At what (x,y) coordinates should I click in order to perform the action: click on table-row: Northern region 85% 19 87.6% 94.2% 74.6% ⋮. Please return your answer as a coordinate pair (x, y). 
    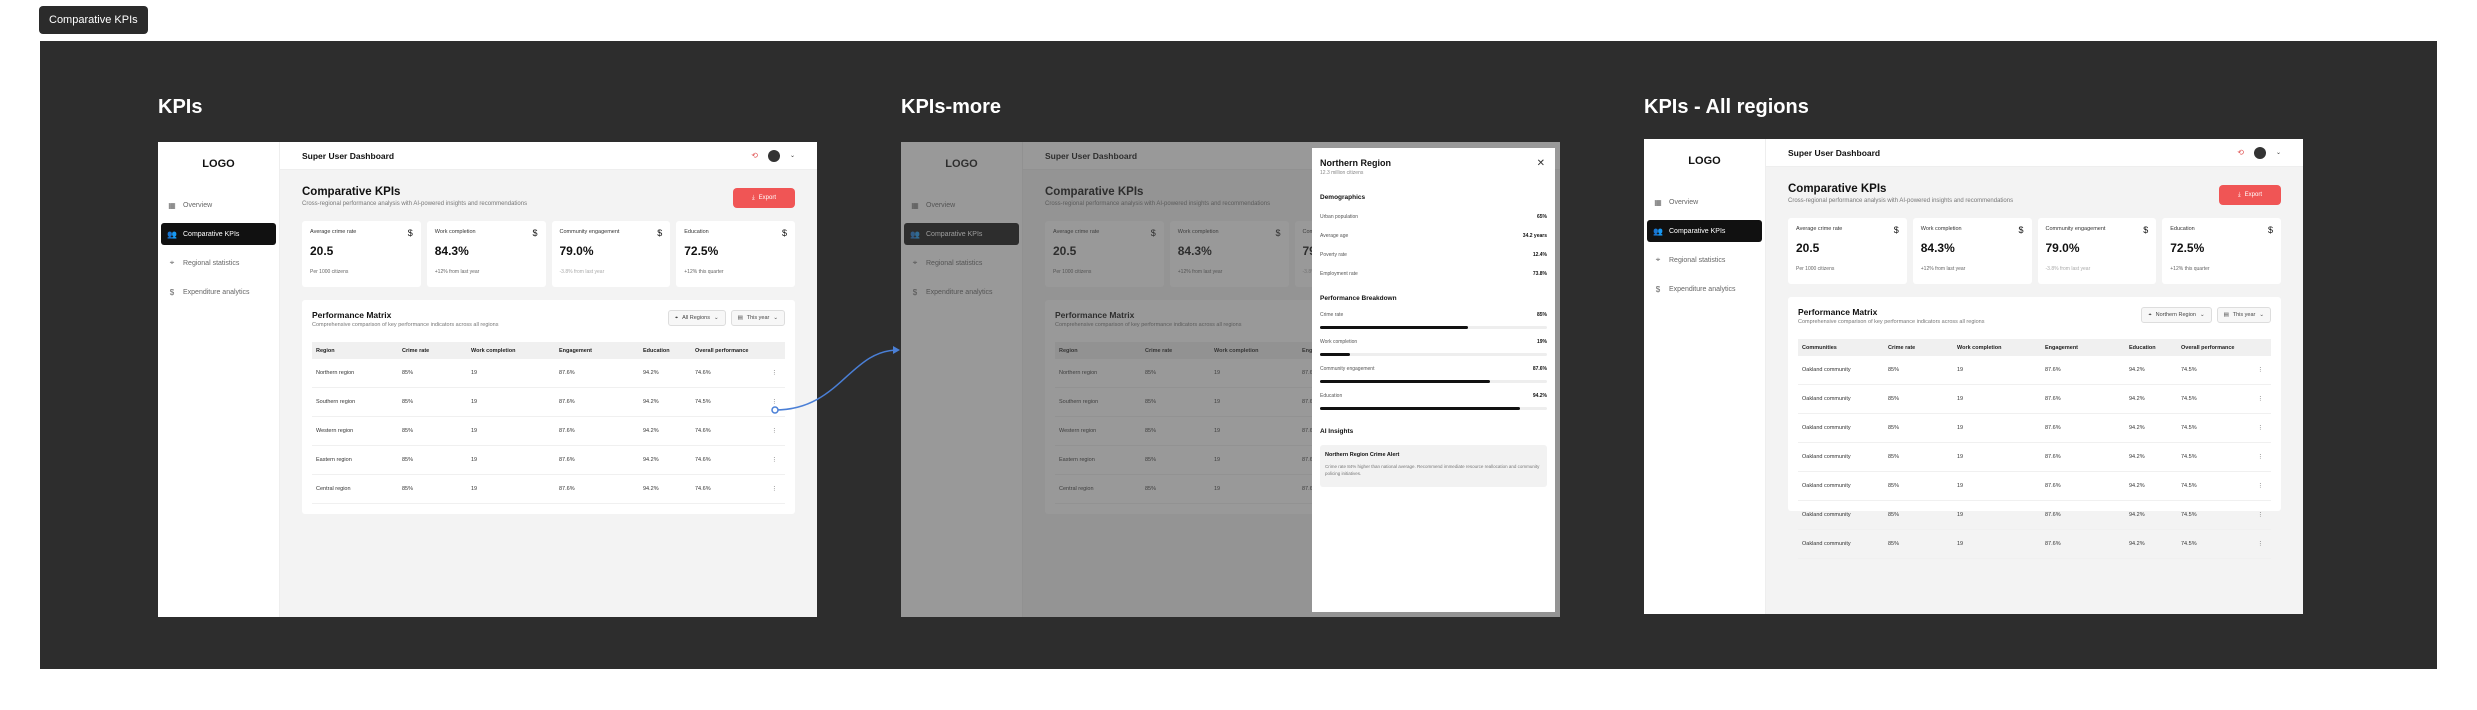
    Looking at the image, I should click on (548, 373).